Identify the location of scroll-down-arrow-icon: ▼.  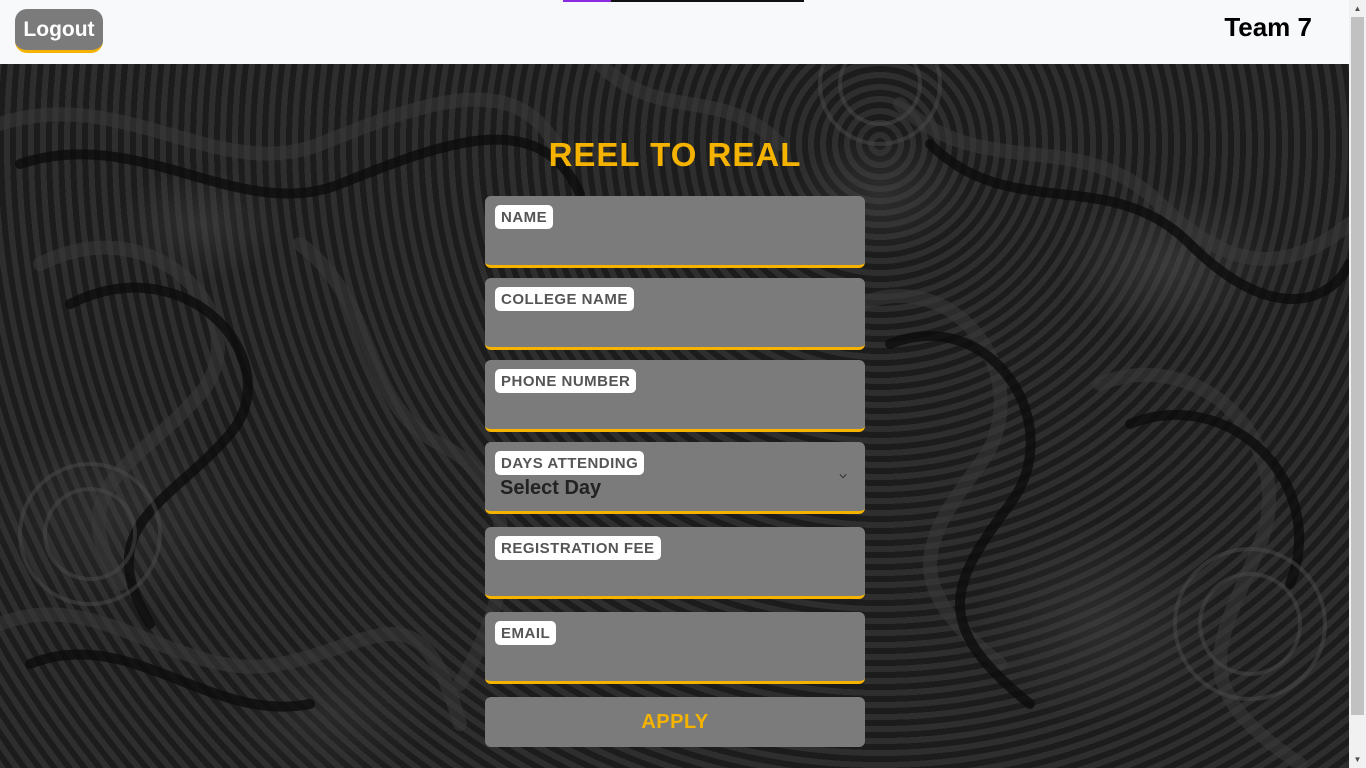
(1357, 759).